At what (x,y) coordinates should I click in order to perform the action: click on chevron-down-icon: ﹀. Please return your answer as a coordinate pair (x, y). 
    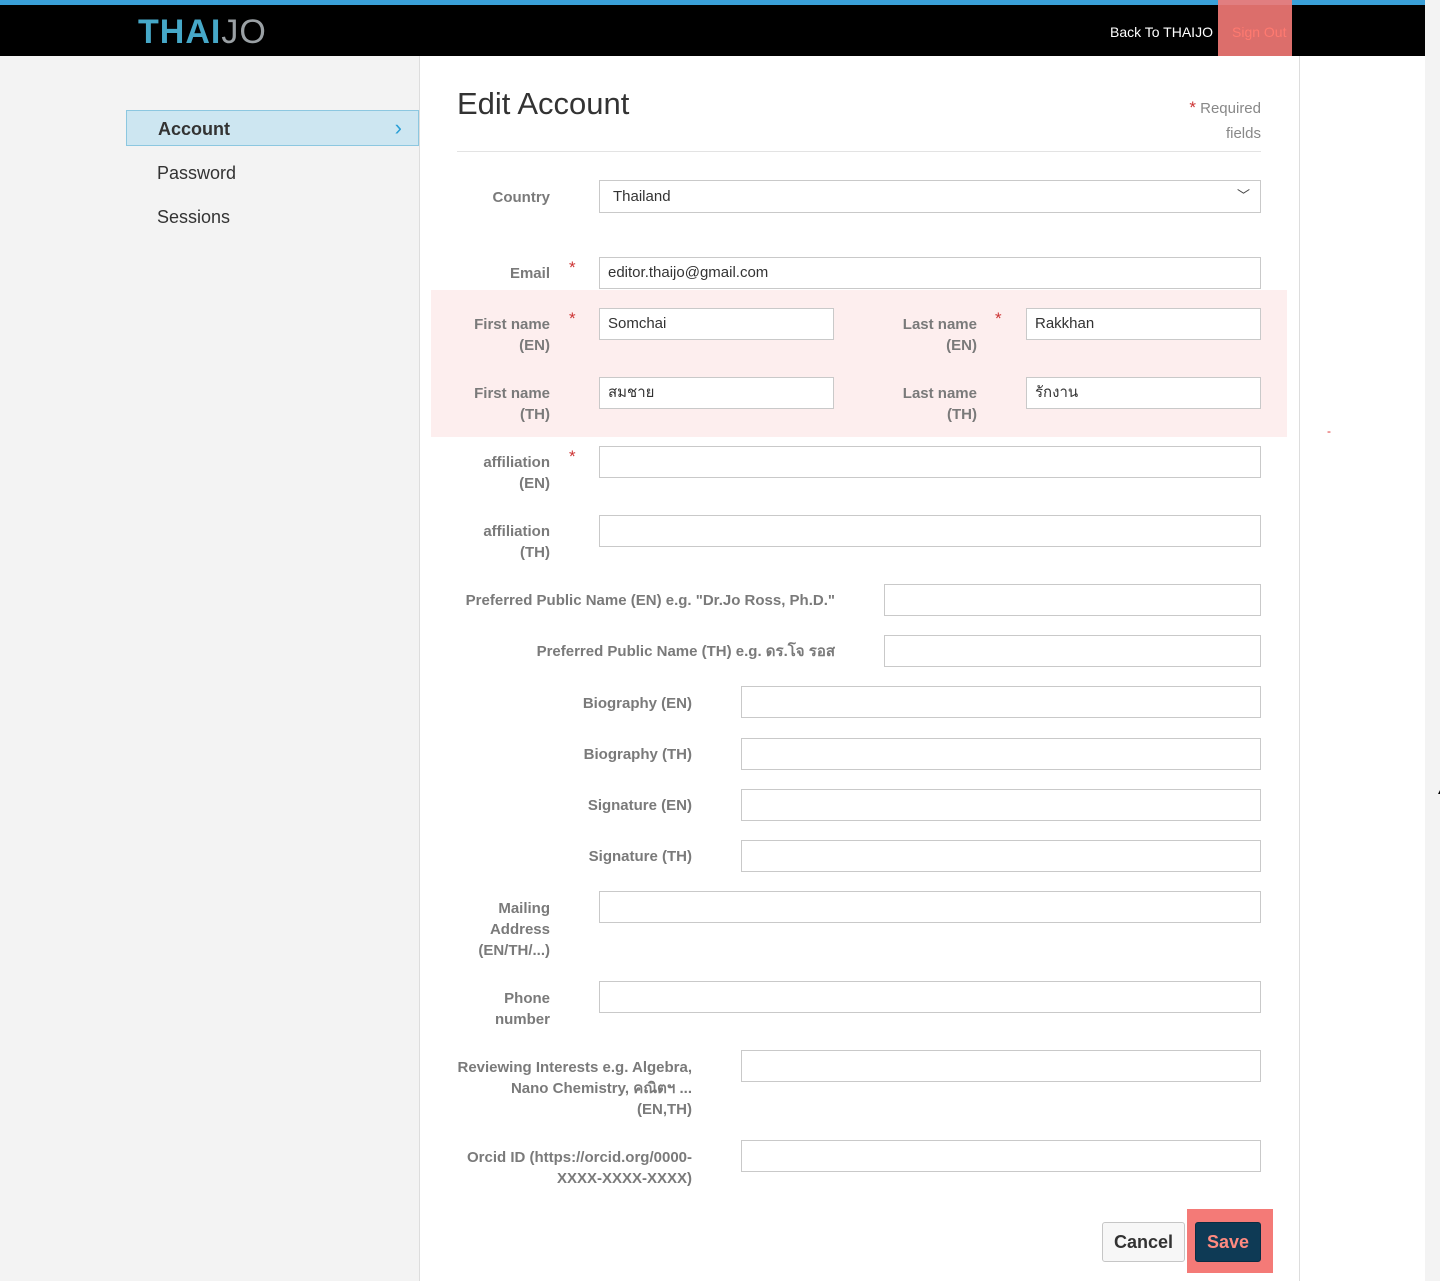
    Looking at the image, I should click on (1243, 195).